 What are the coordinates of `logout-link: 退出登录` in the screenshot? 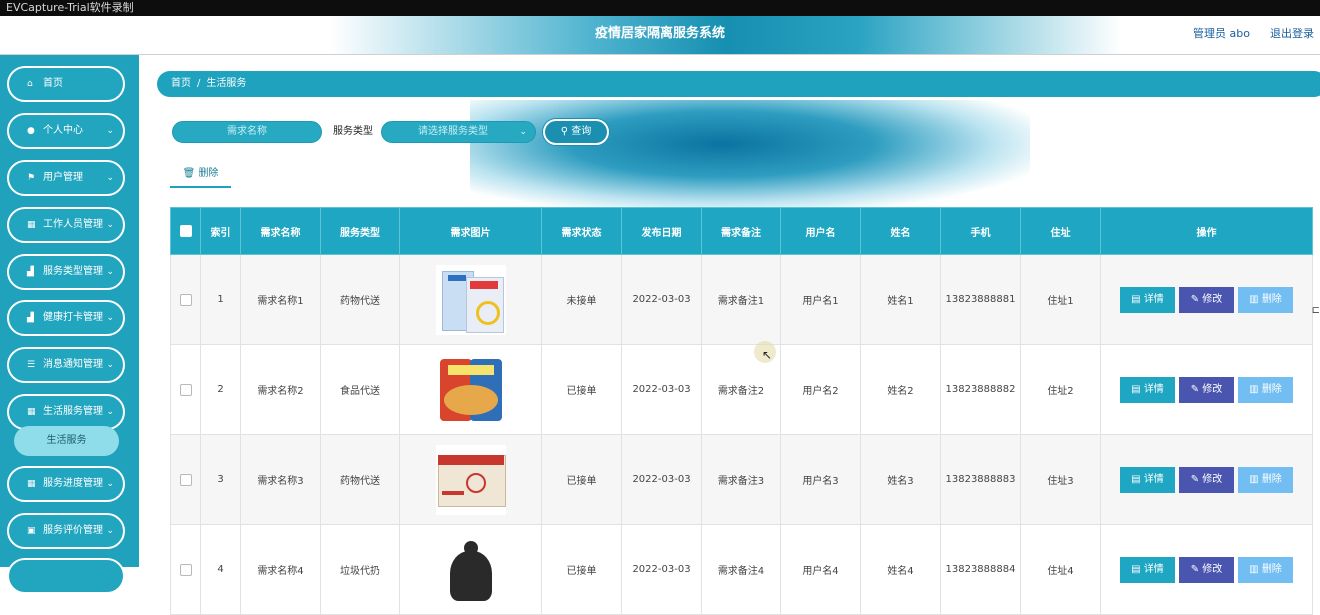 It's located at (1292, 34).